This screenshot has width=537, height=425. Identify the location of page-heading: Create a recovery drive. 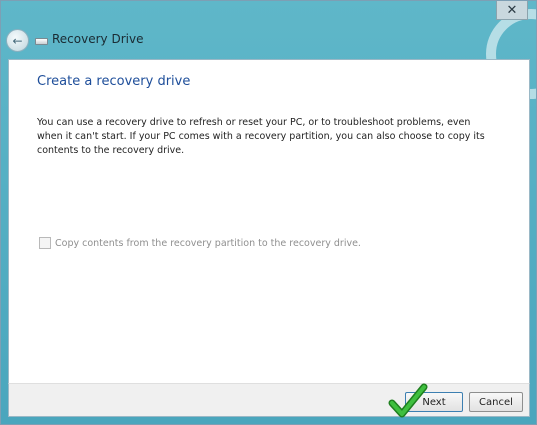
(114, 81).